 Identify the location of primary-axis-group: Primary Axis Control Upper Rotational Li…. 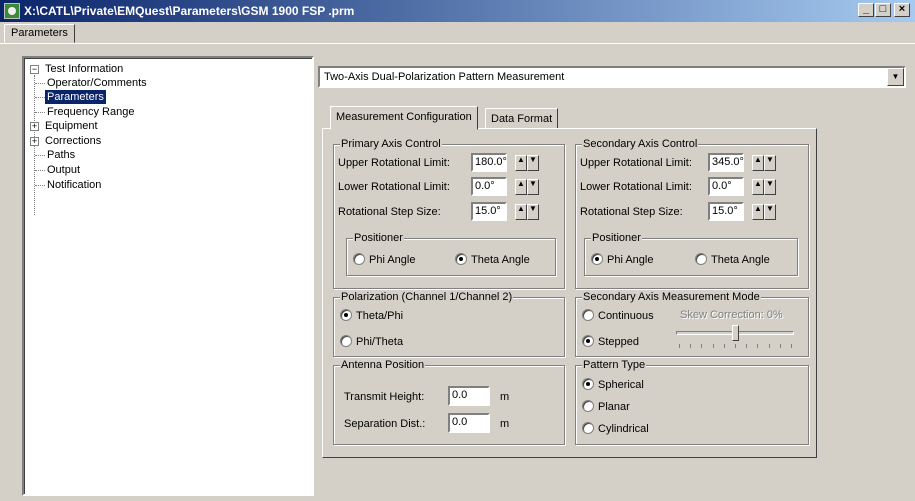
(449, 213).